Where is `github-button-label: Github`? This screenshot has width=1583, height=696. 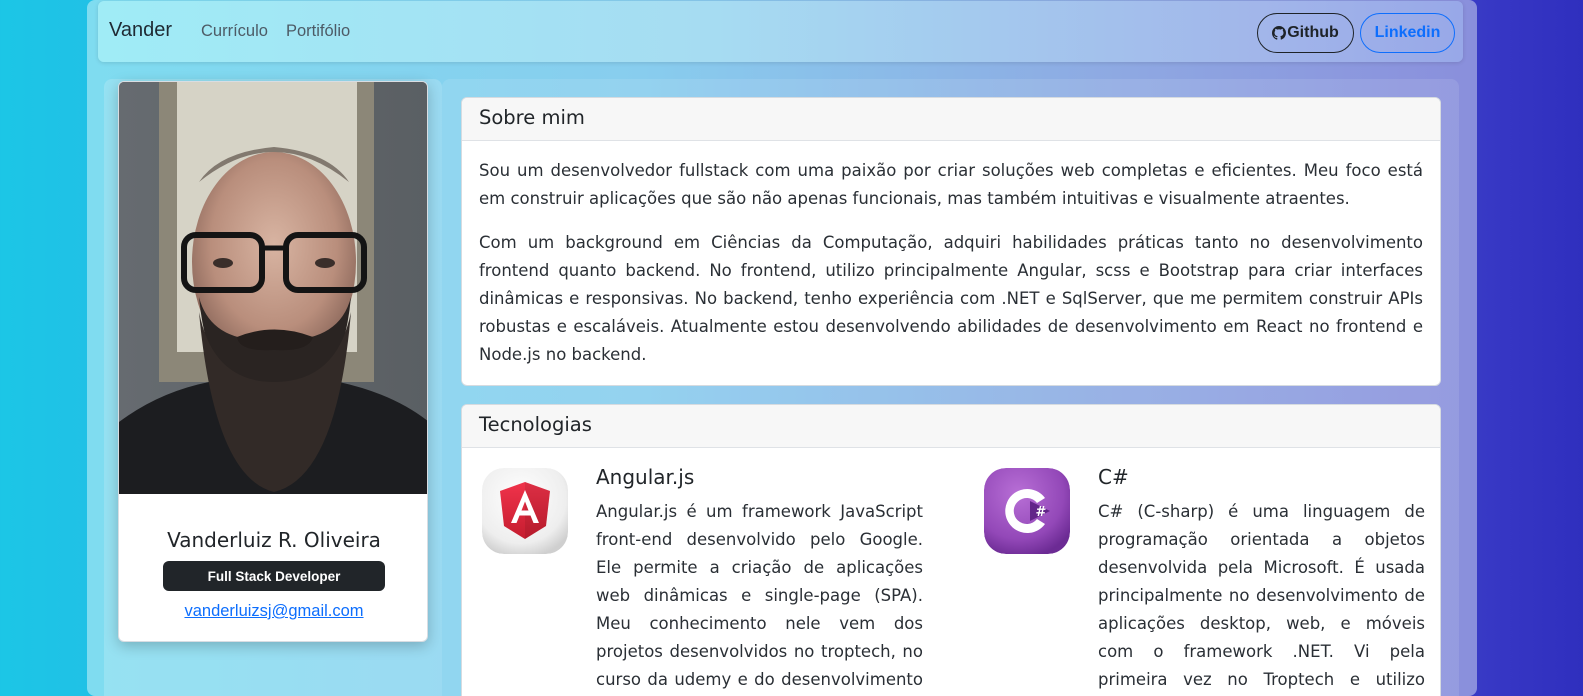 github-button-label: Github is located at coordinates (1313, 32).